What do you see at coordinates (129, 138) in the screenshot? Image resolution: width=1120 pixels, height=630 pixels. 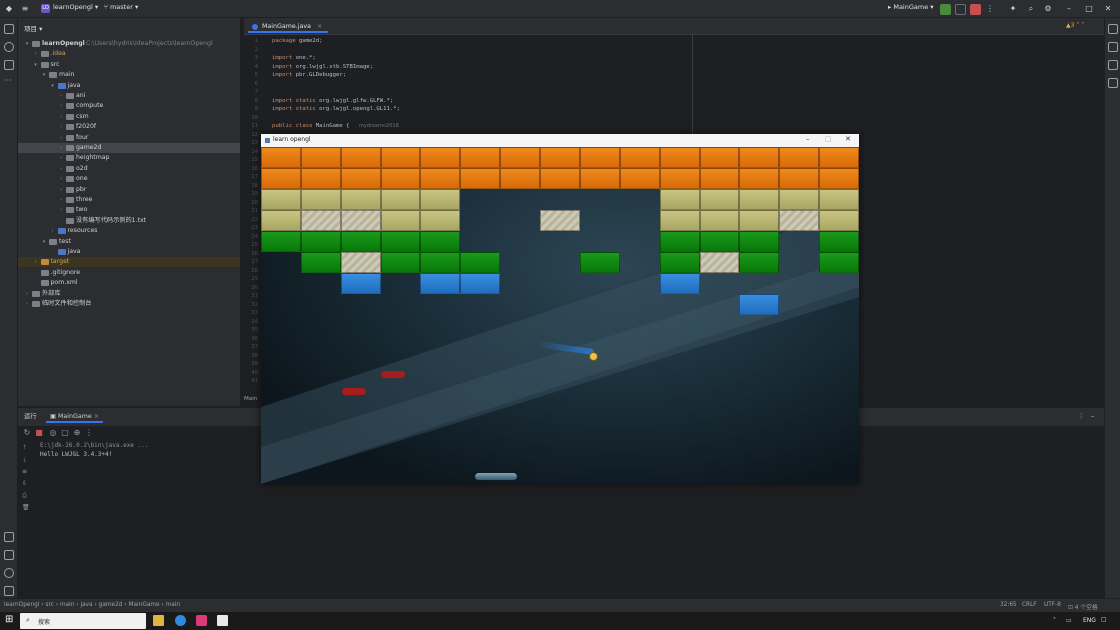 I see `tree-item: › four` at bounding box center [129, 138].